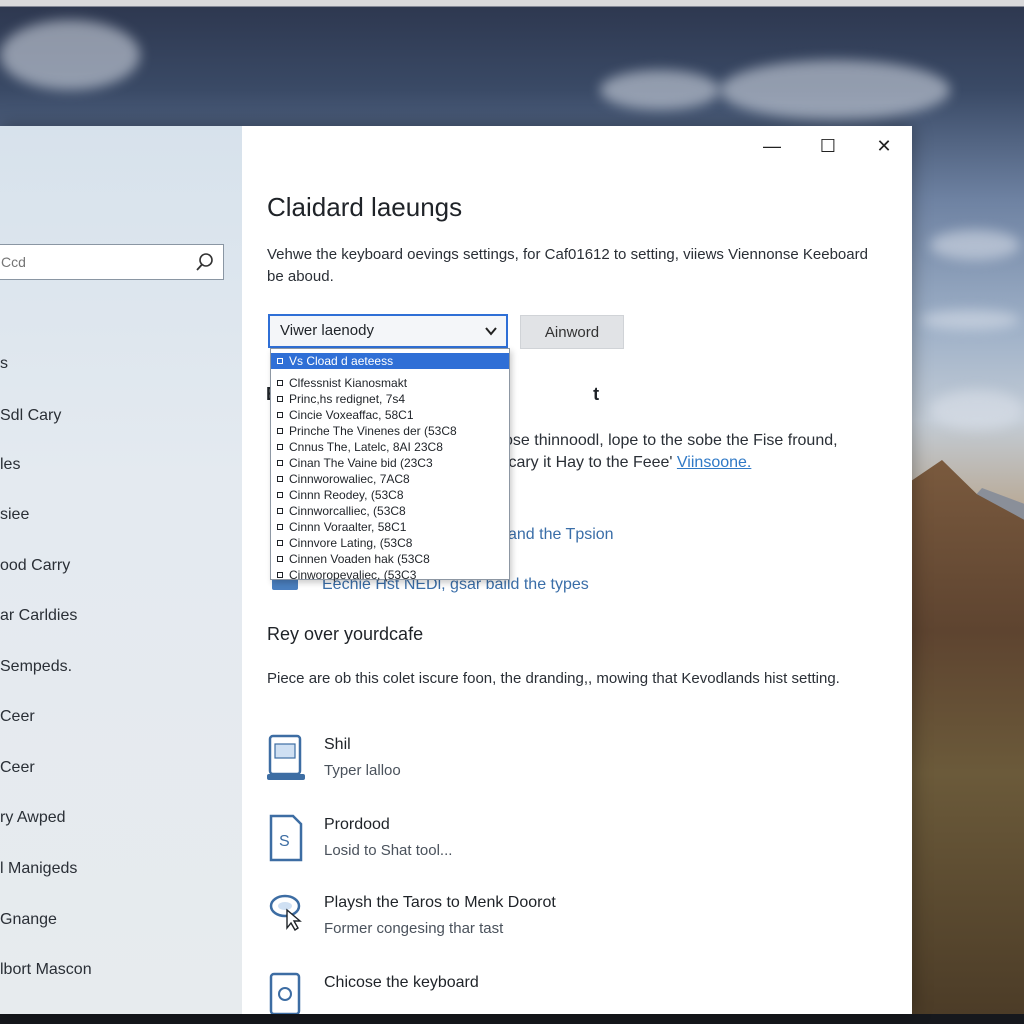 This screenshot has width=1024, height=1024. I want to click on dropdown-option: Cincie Voxeaffac, 58C1, so click(390, 415).